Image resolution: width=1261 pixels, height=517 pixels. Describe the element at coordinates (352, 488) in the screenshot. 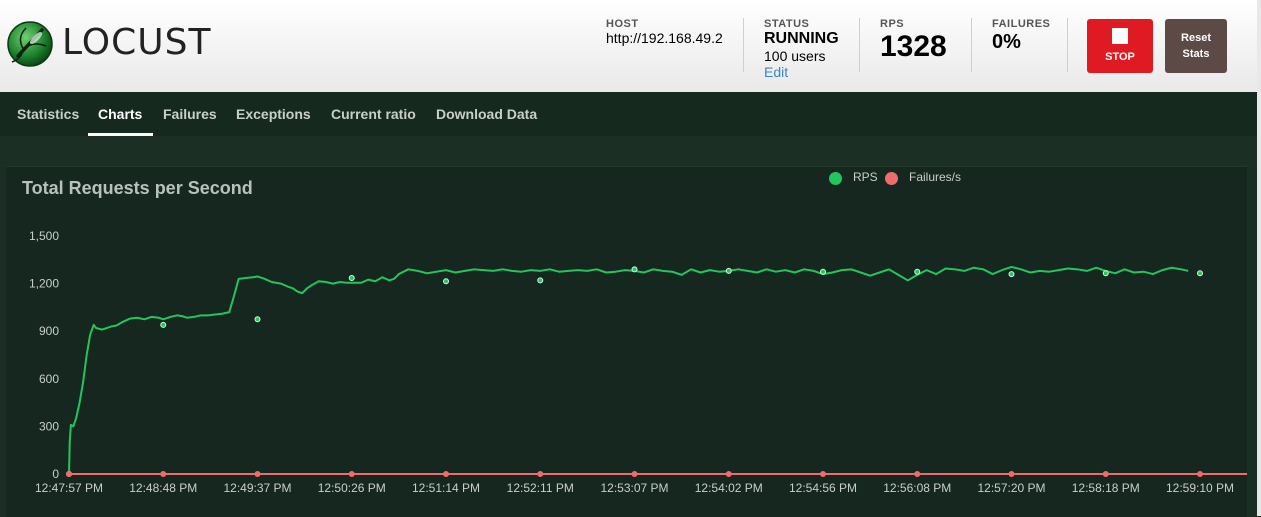

I see `x-tick-label: 12:50:26 PM` at that location.